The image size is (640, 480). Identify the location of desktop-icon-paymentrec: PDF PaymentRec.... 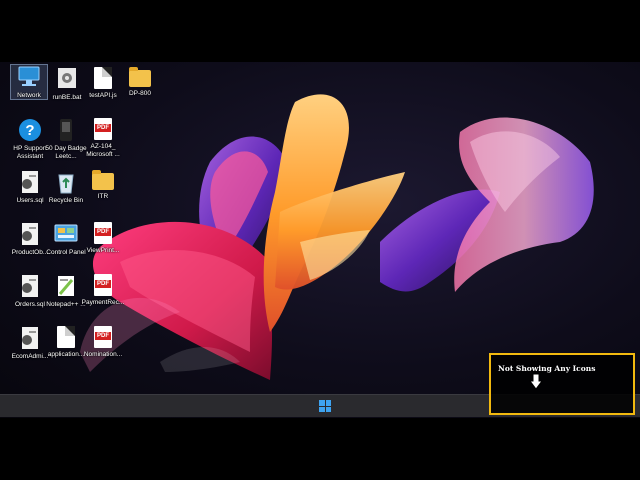
(103, 290).